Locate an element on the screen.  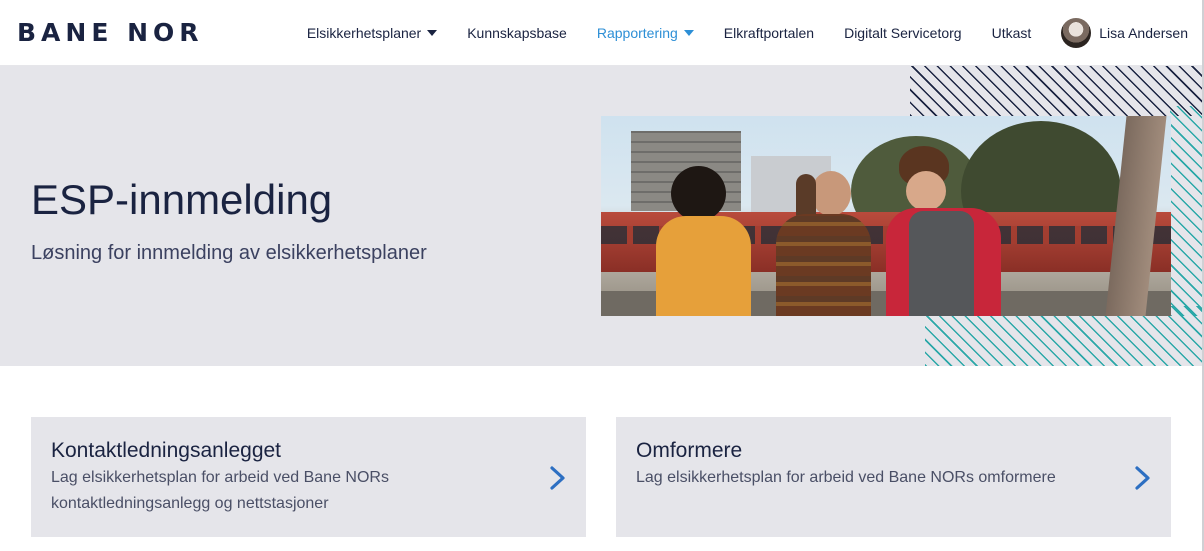
nav-item-label: Digitalt Servicetorg is located at coordinates (903, 33).